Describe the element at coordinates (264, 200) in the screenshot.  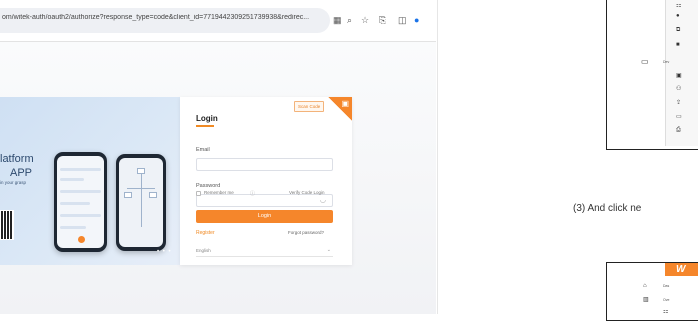
I see `password-field: ◡` at that location.